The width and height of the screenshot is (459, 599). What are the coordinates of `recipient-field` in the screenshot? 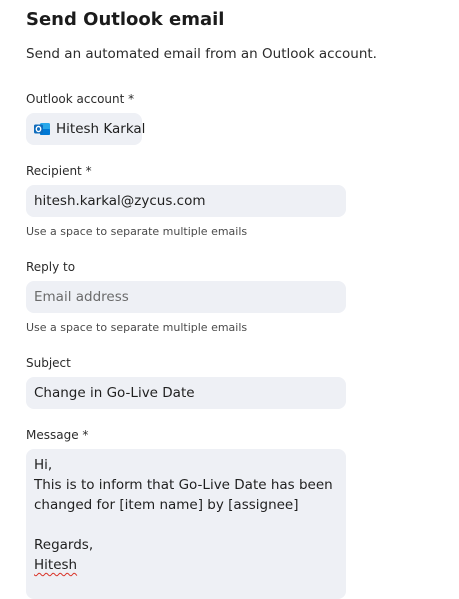 It's located at (186, 201).